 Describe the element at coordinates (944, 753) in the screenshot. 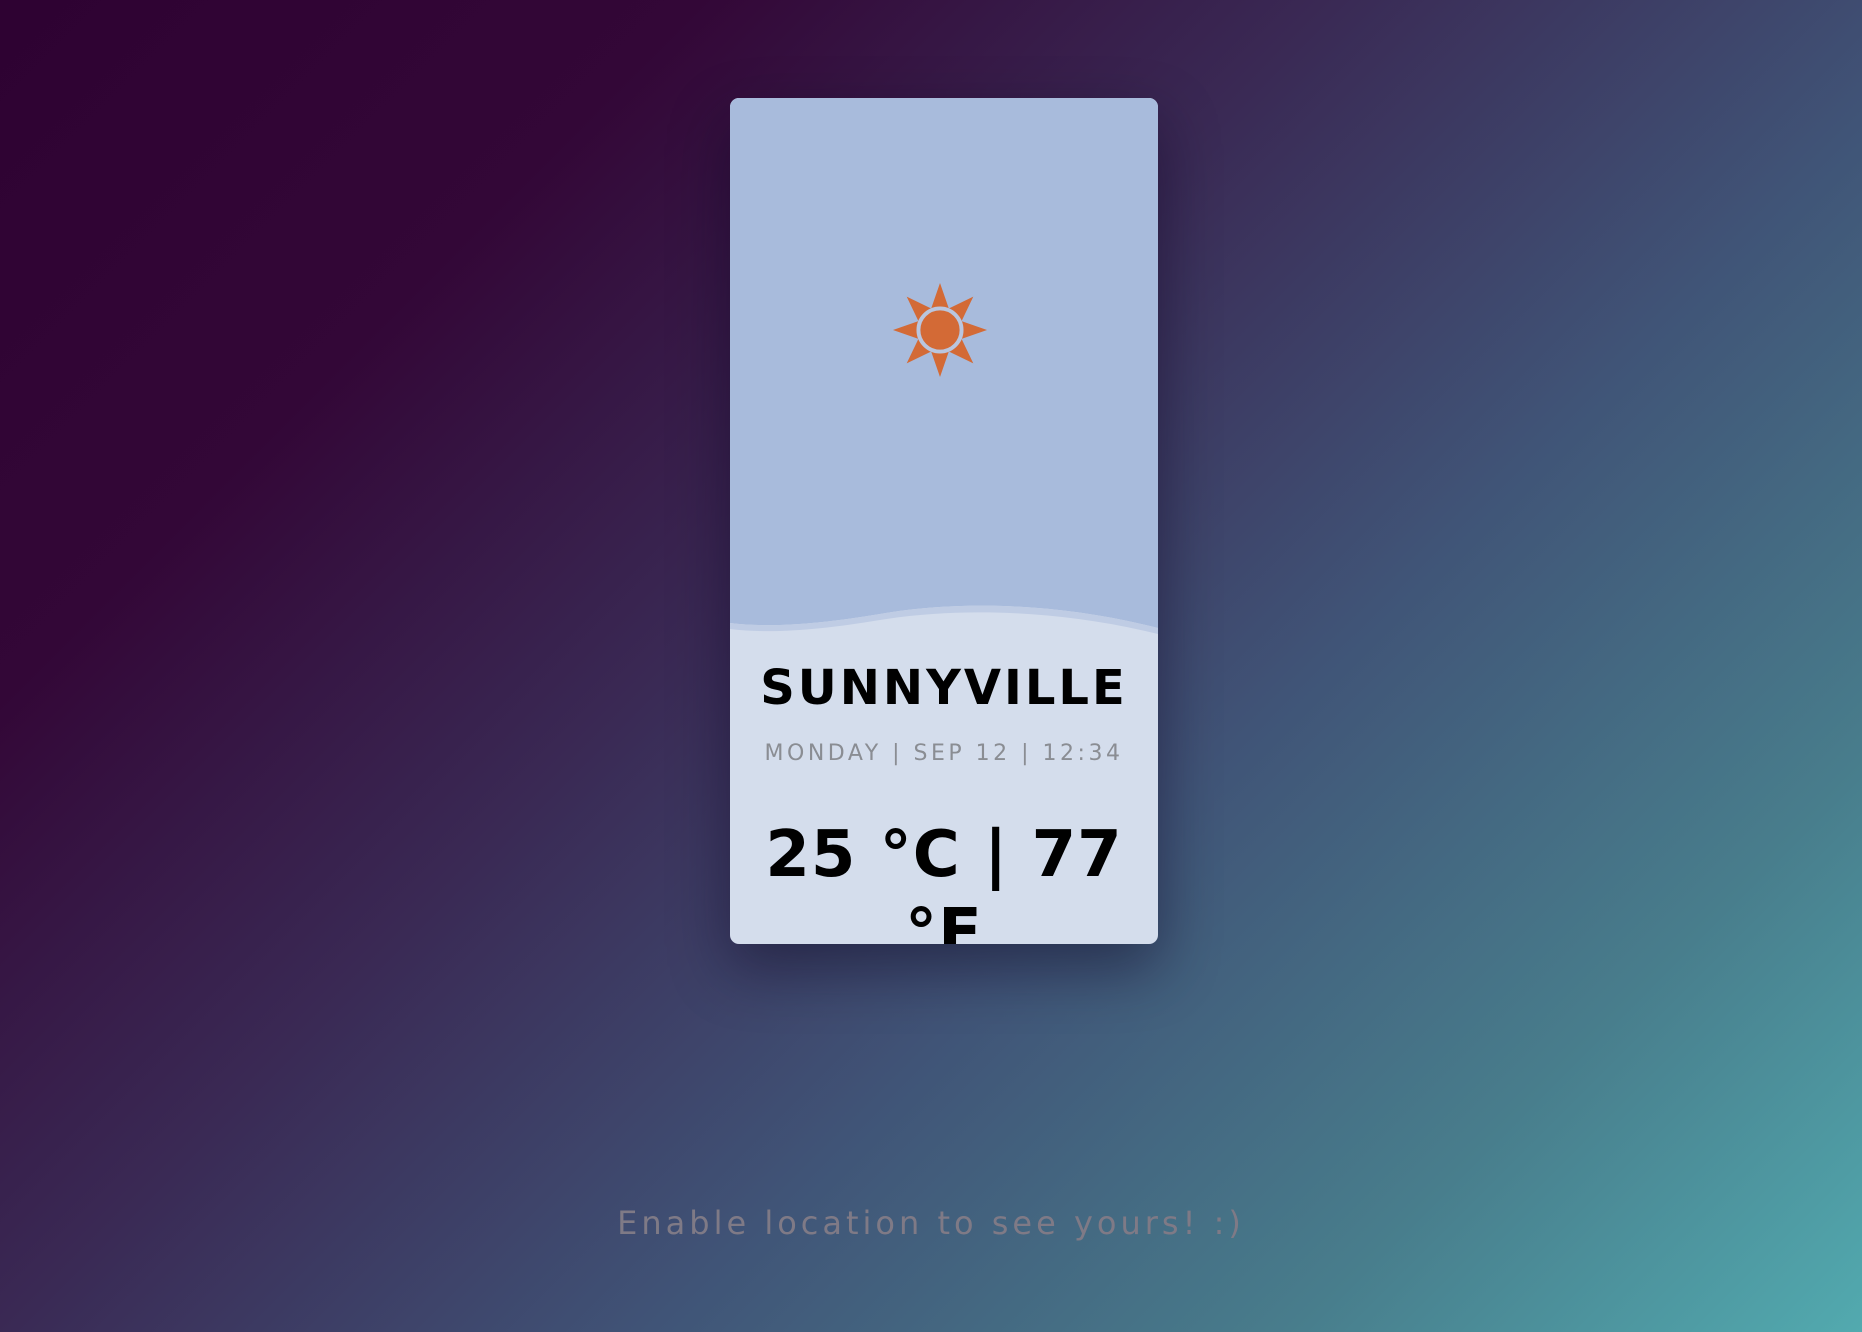

I see `date-time: MONDAY | SEP 12 | 12:34` at that location.